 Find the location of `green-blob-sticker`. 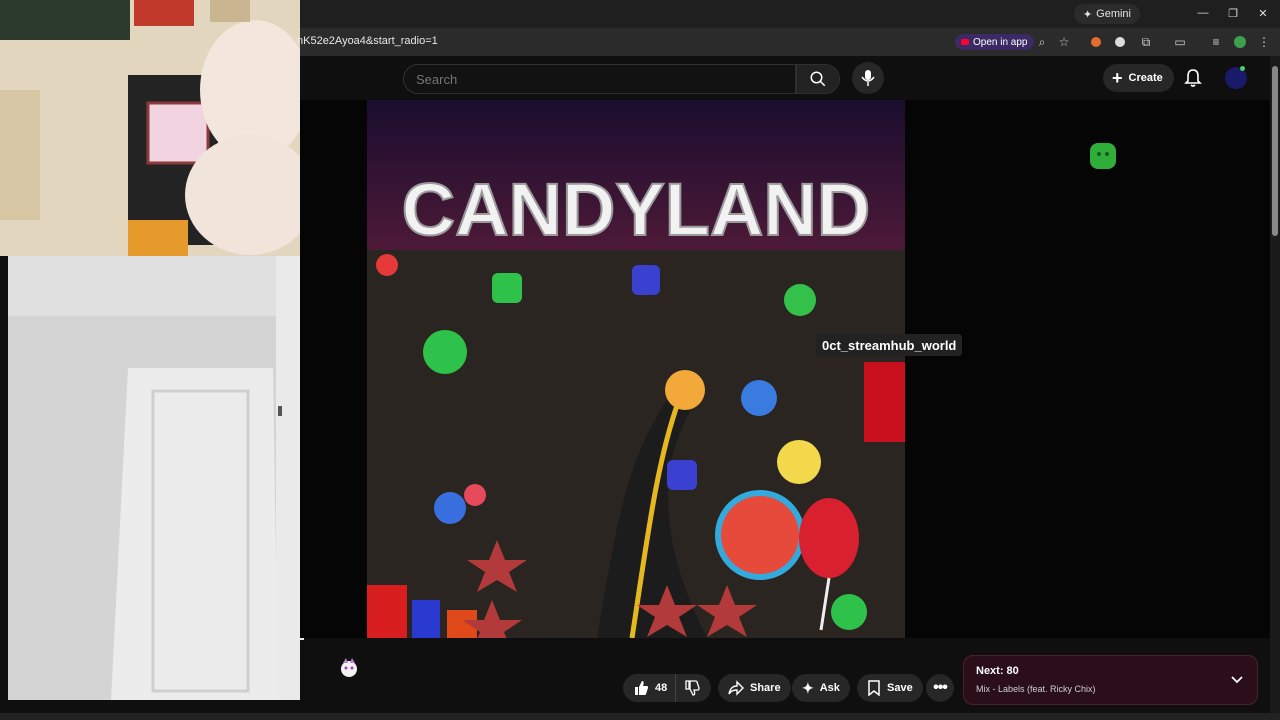

green-blob-sticker is located at coordinates (1103, 156).